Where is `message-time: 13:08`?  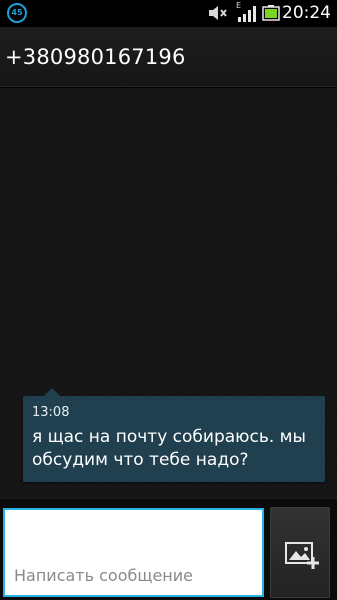
message-time: 13:08 is located at coordinates (51, 412).